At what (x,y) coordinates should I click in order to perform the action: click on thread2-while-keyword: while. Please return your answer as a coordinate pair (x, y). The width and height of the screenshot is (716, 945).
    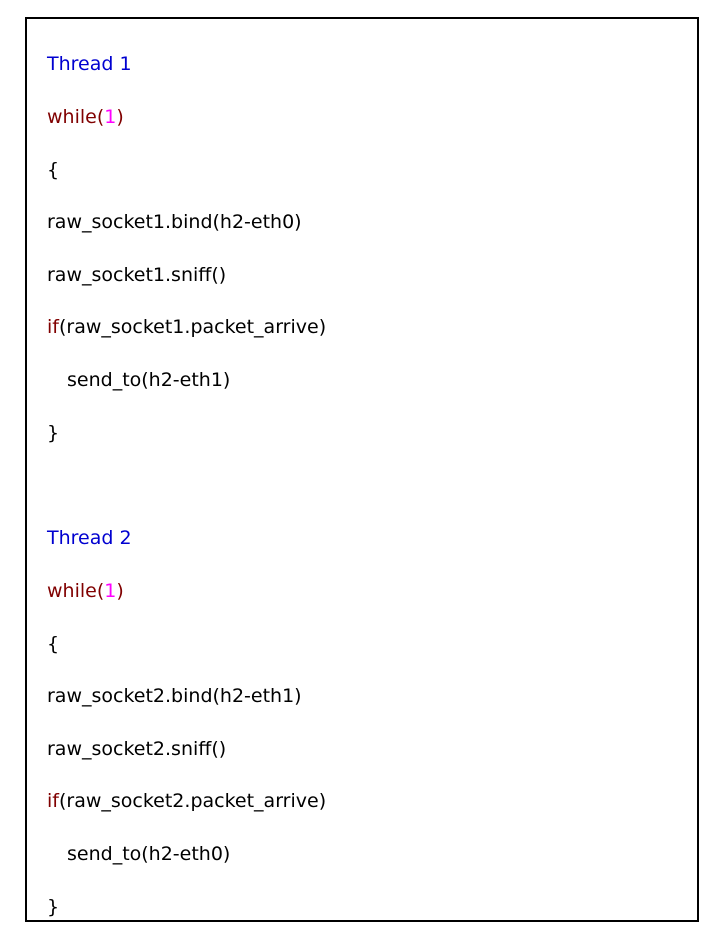
    Looking at the image, I should click on (72, 591).